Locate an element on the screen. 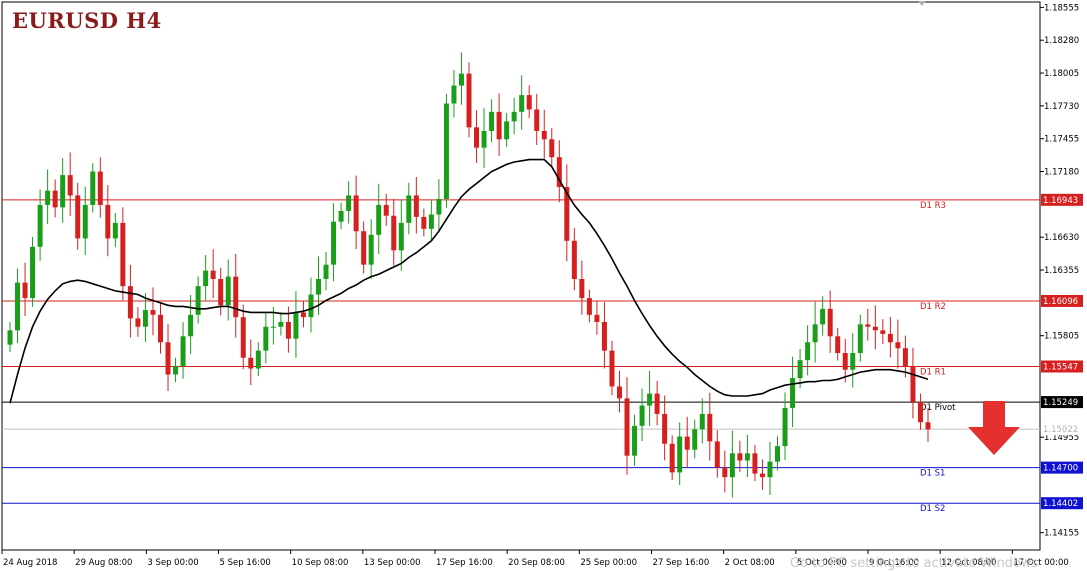 Image resolution: width=1087 pixels, height=571 pixels. level-label-d1-pivot: D1 Pivot is located at coordinates (938, 408).